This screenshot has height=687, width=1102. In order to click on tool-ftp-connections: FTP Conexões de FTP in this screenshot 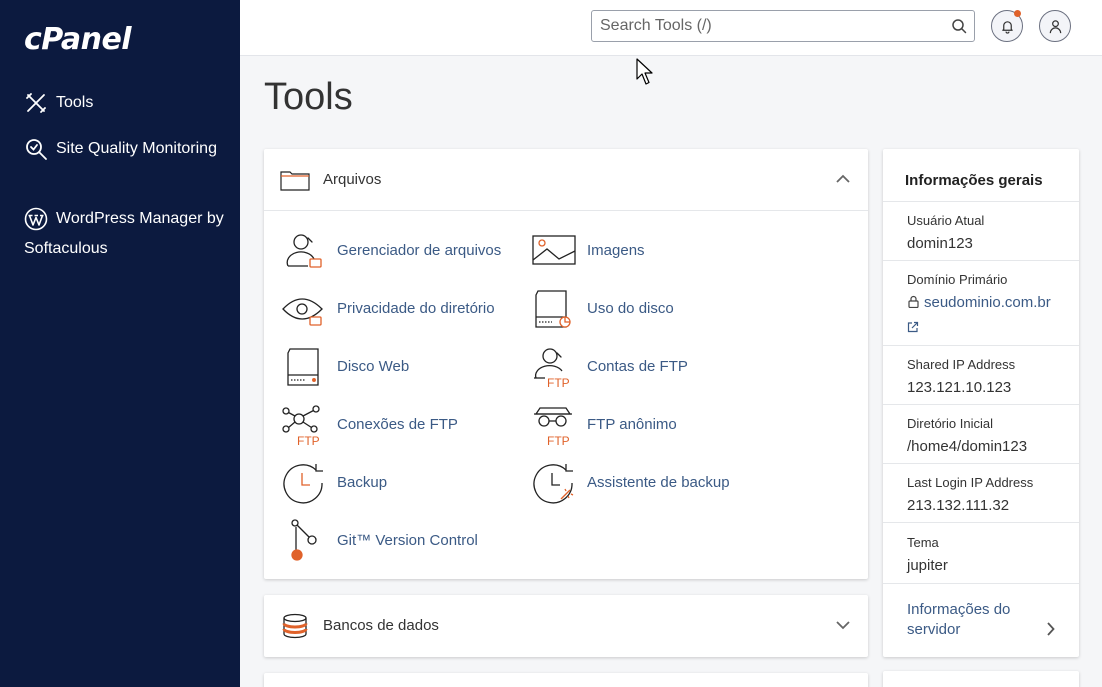, I will do `click(402, 425)`.